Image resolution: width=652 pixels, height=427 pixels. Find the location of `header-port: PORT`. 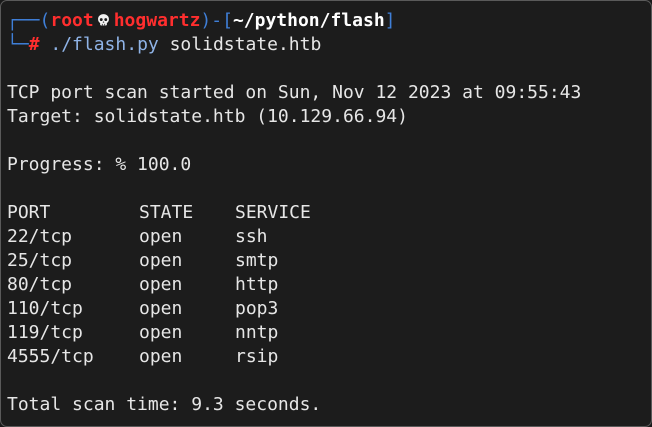

header-port: PORT is located at coordinates (29, 212).